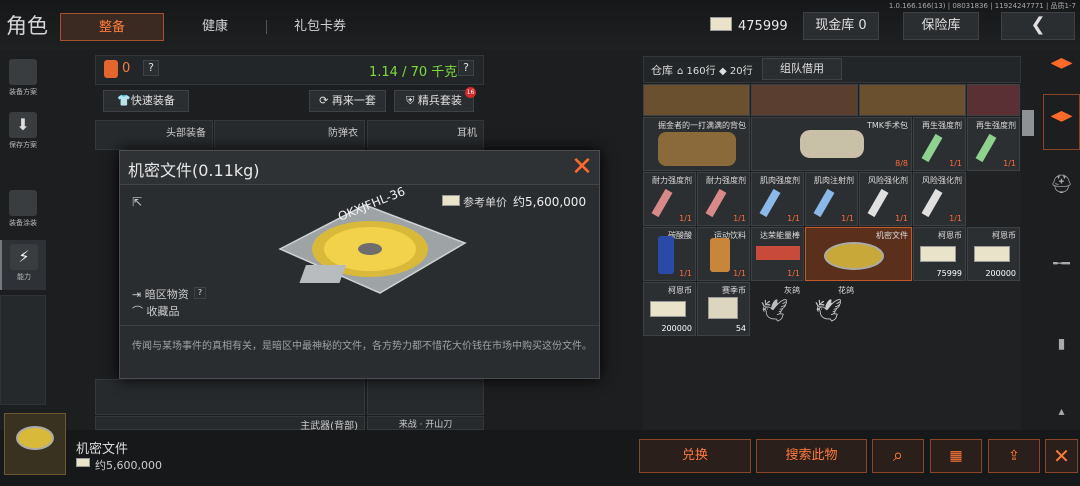  What do you see at coordinates (726, 180) in the screenshot?
I see `item-name: 耐力强度剂` at bounding box center [726, 180].